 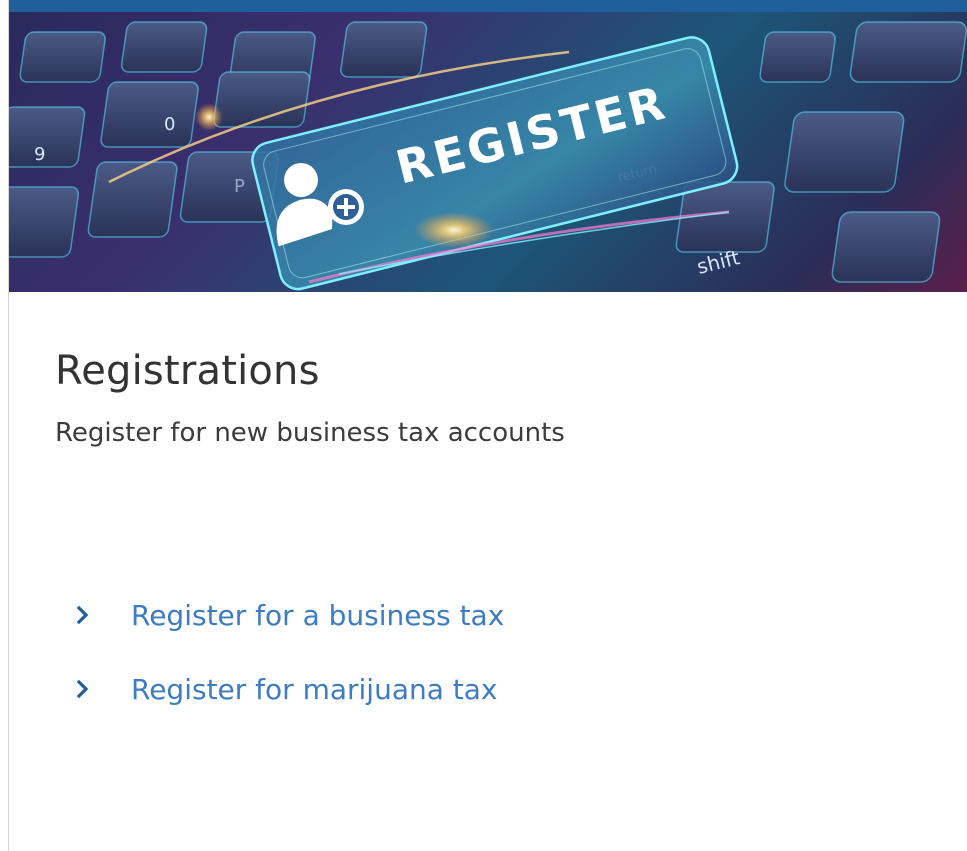 I want to click on card-top-accent-bar, so click(x=488, y=6).